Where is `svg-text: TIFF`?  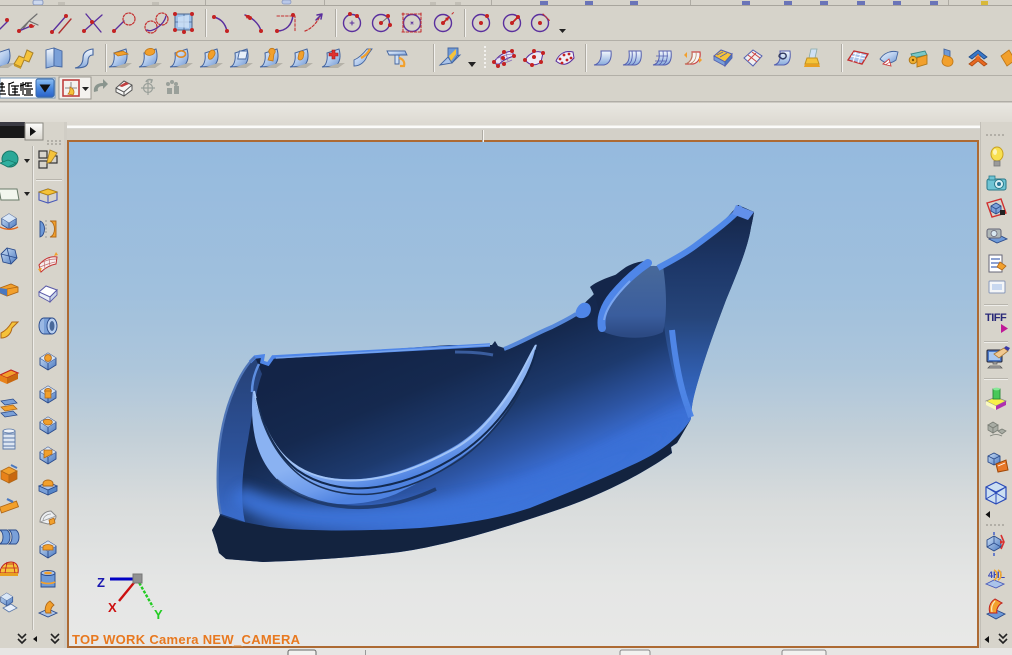
svg-text: TIFF is located at coordinates (996, 318).